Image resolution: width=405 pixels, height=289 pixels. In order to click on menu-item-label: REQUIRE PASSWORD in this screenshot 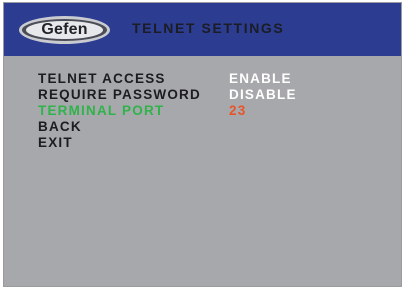, I will do `click(119, 94)`.